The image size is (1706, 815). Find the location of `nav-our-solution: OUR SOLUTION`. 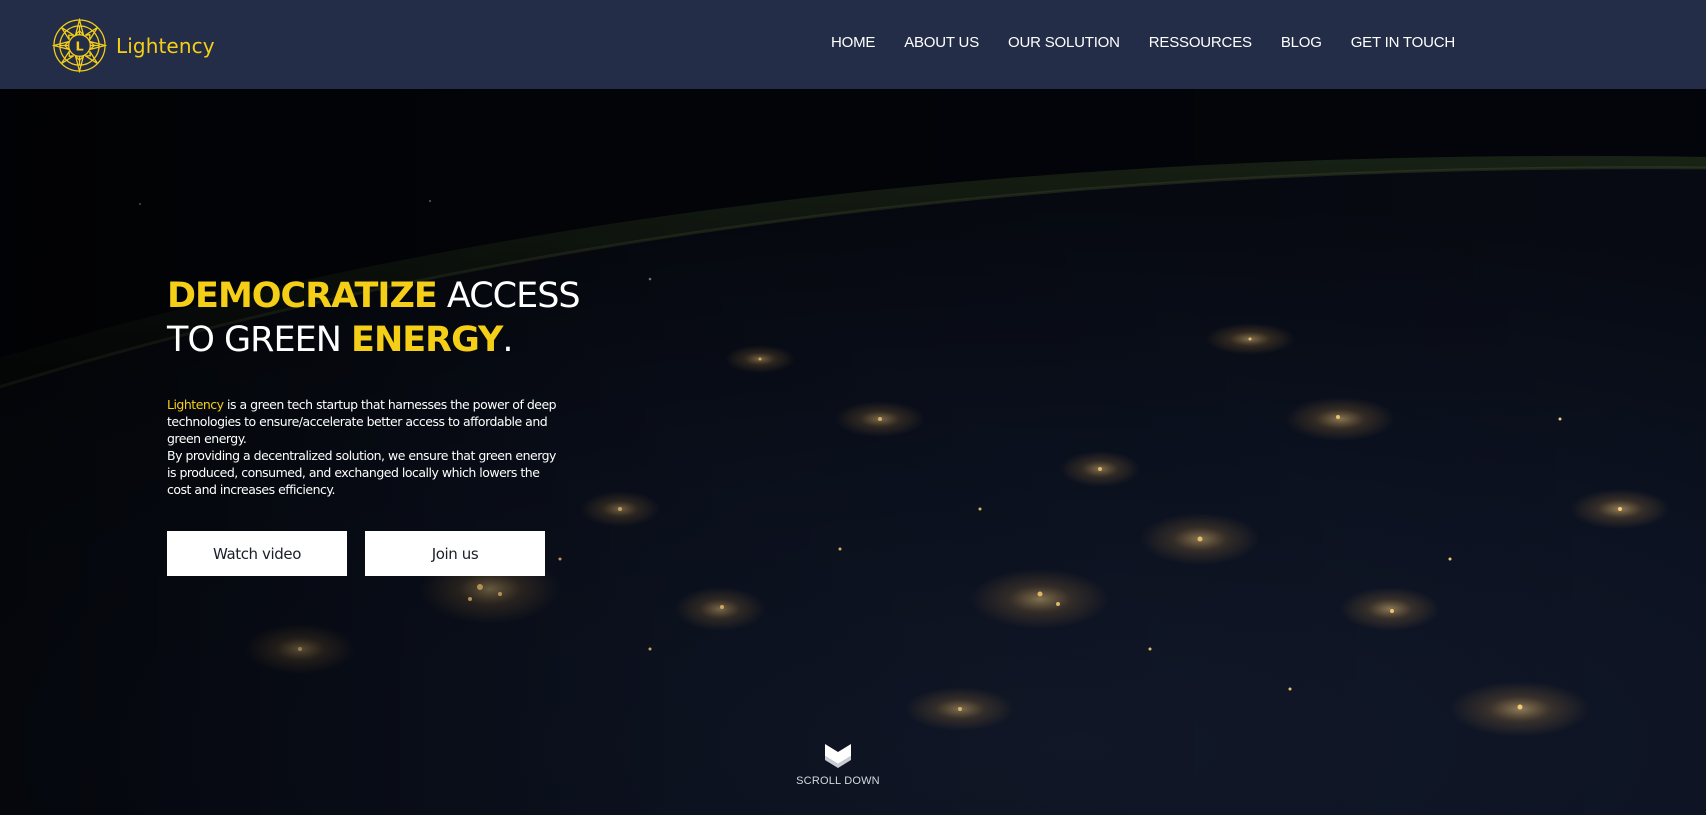

nav-our-solution: OUR SOLUTION is located at coordinates (1064, 42).